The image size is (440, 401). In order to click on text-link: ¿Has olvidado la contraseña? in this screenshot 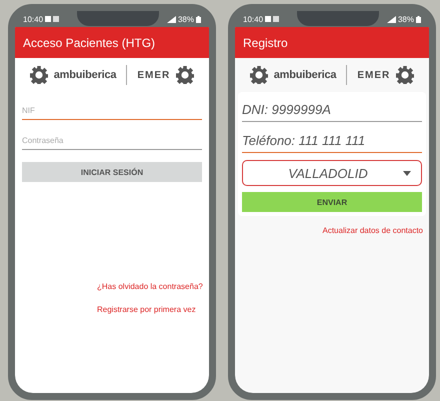, I will do `click(153, 286)`.